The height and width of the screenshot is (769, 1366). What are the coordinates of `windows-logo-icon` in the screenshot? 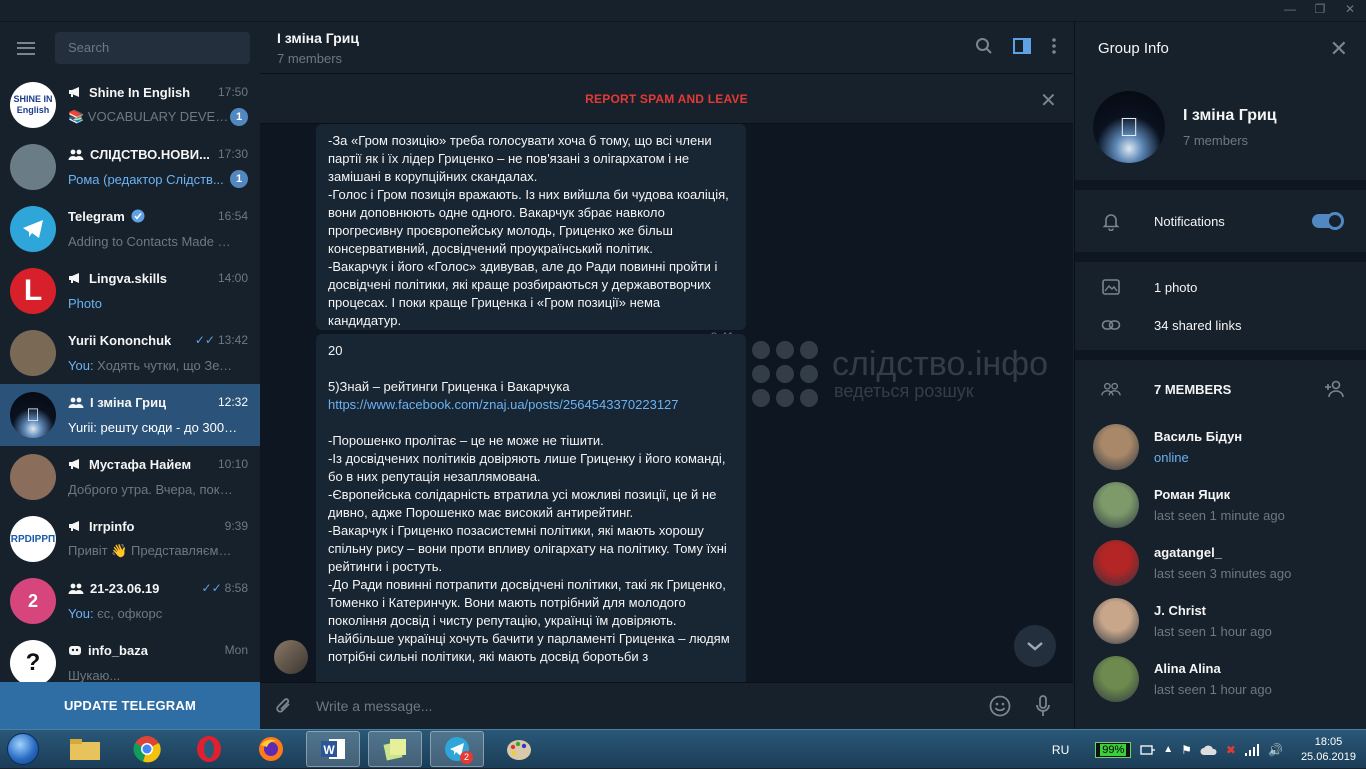 It's located at (23, 749).